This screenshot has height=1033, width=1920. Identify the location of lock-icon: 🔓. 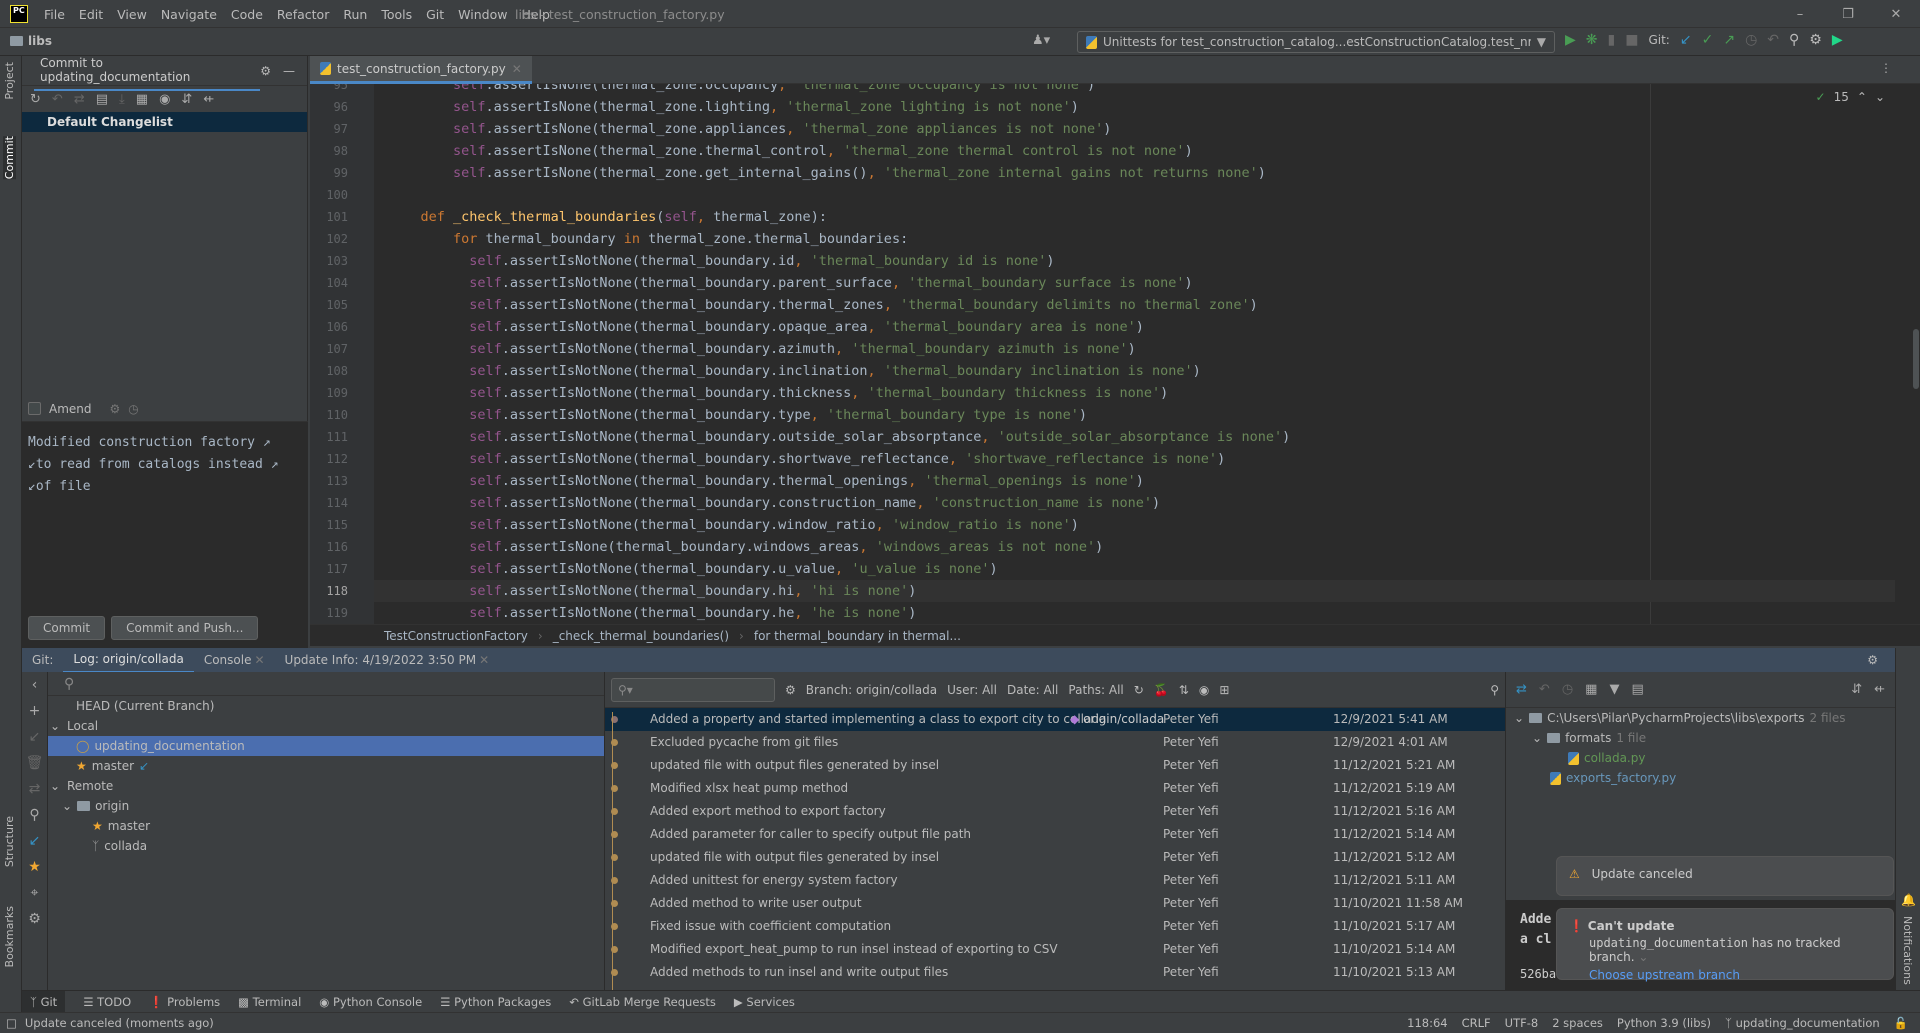
(1901, 1023).